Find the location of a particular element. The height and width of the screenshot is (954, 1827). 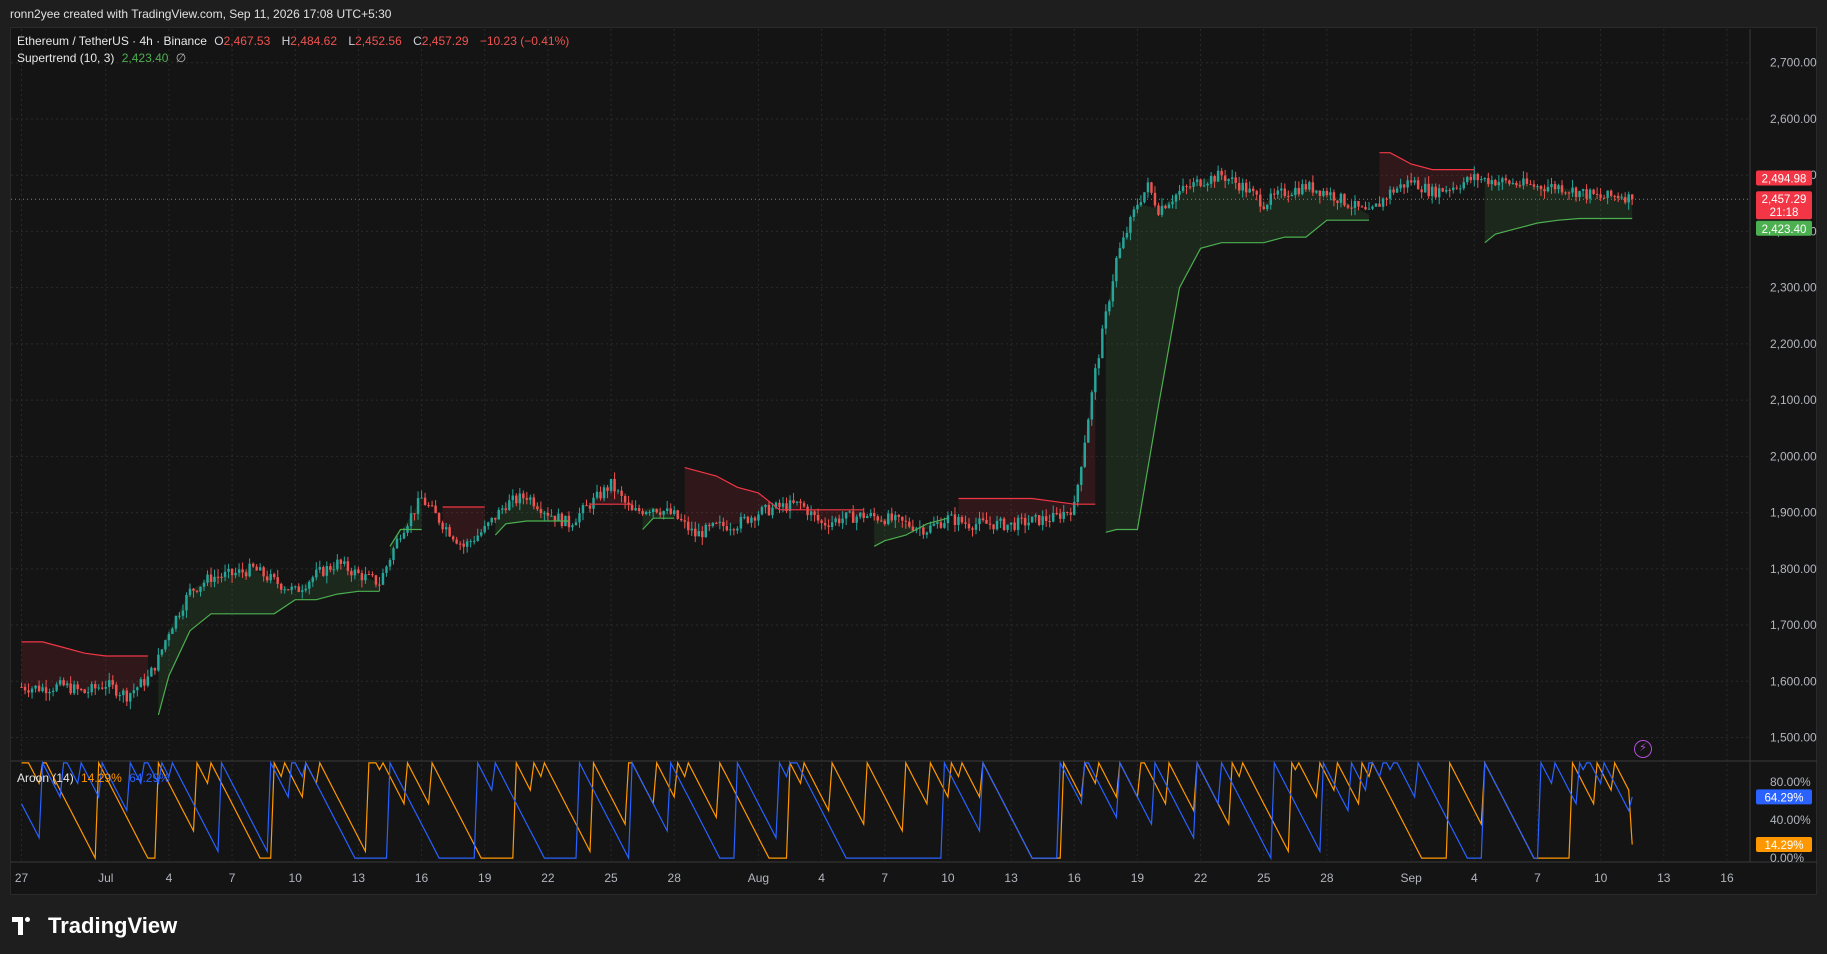

aroon-legend: Aroon (14) 14.29% 64.29% is located at coordinates (95, 778).